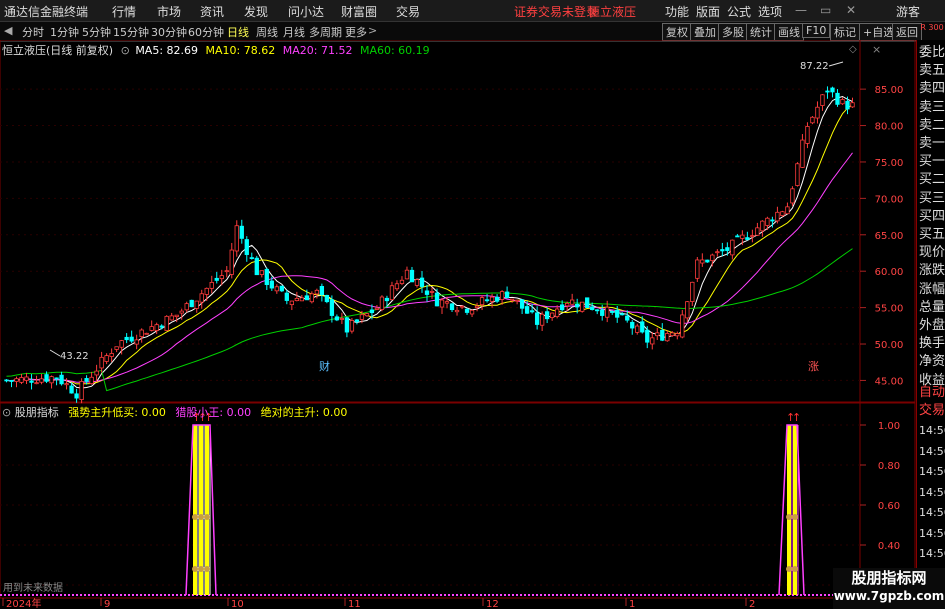 Image resolution: width=945 pixels, height=609 pixels. What do you see at coordinates (932, 411) in the screenshot?
I see `auto-trade-1: 交易` at bounding box center [932, 411].